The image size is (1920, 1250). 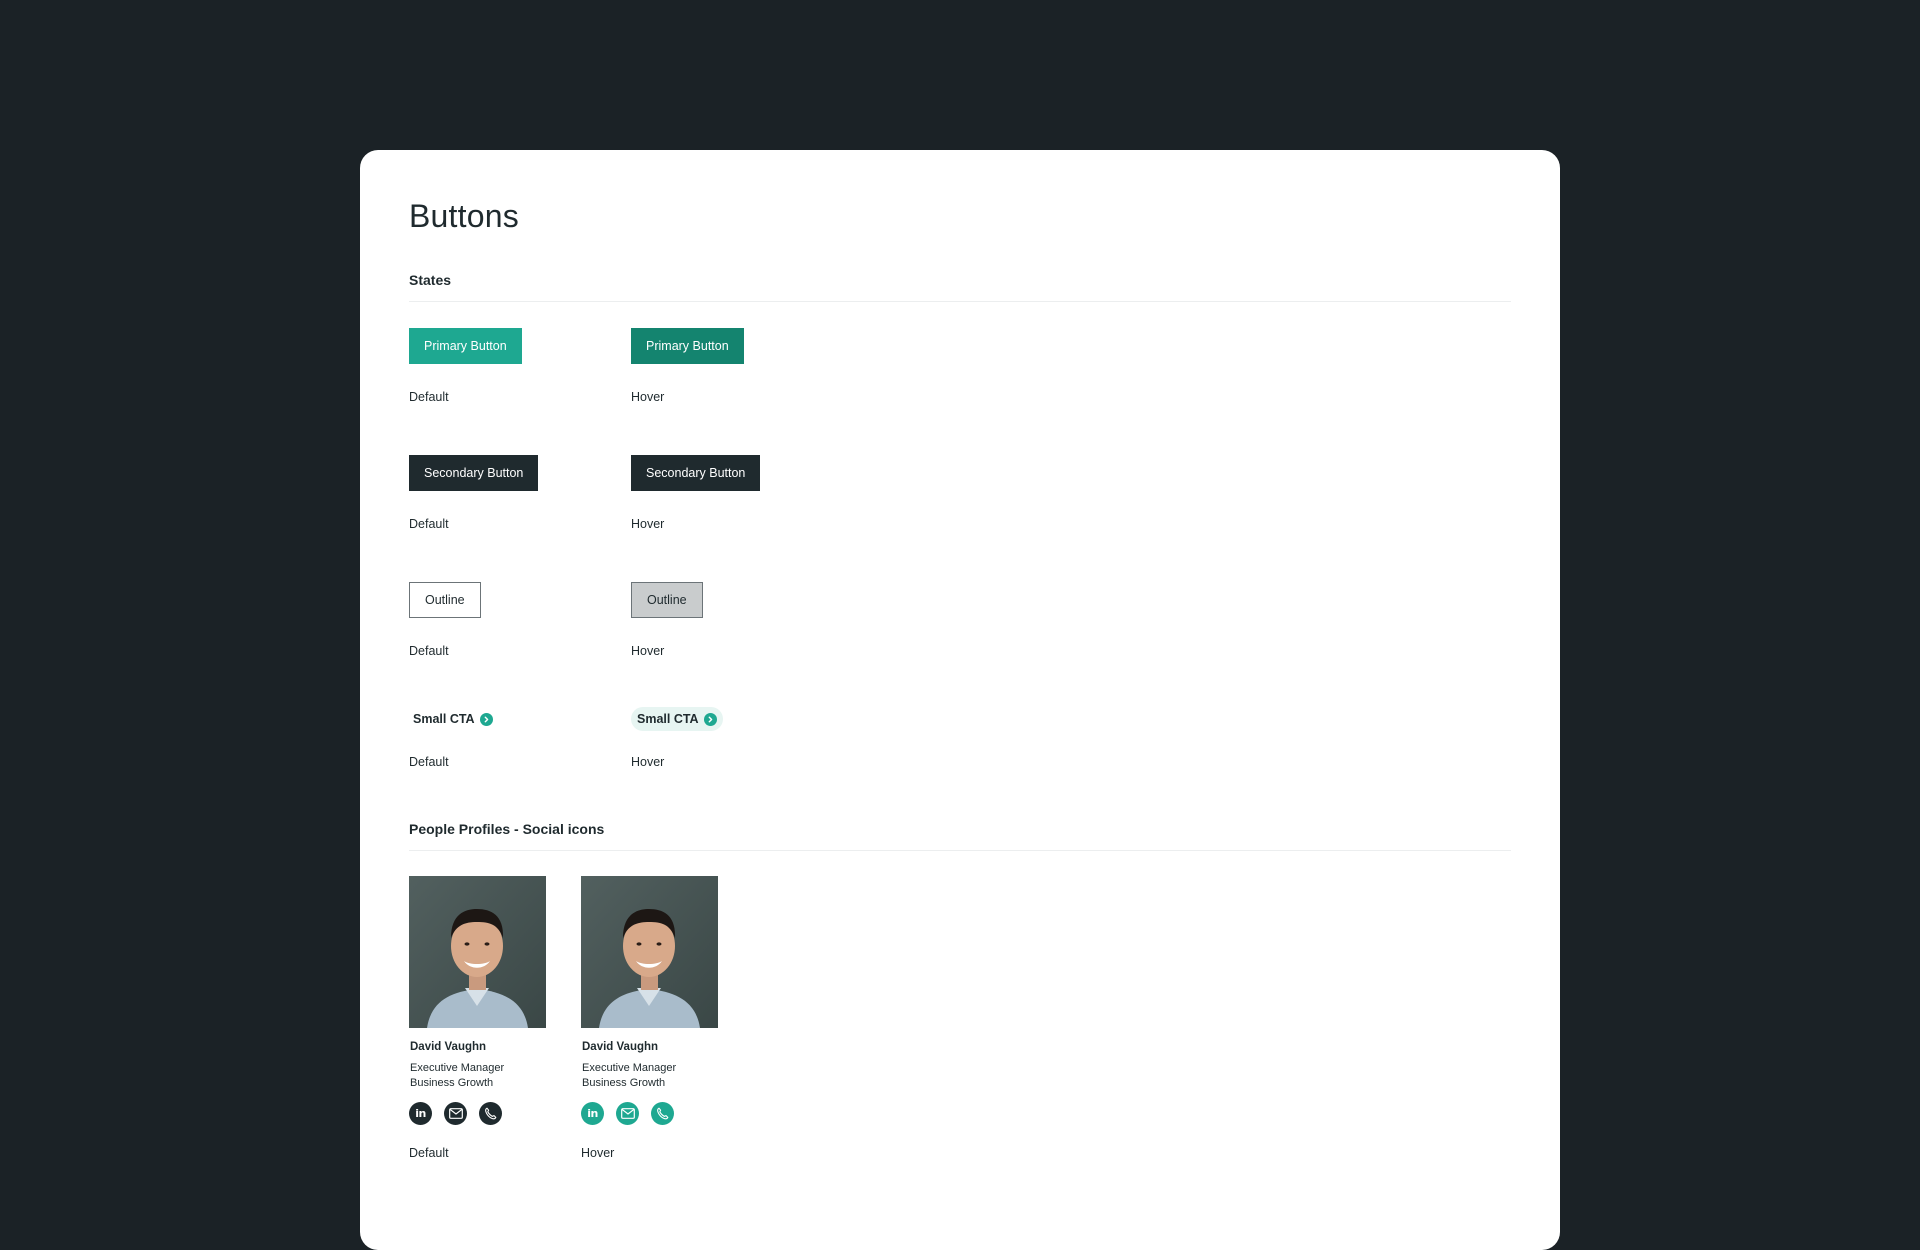 I want to click on outline-hover-label: Hover, so click(x=648, y=651).